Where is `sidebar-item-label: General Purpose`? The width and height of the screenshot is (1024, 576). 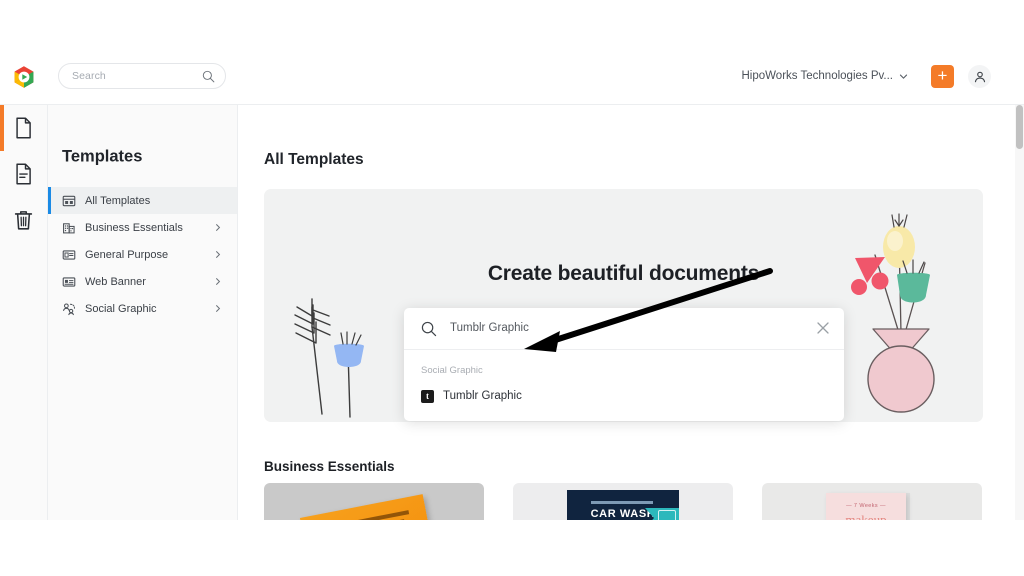 sidebar-item-label: General Purpose is located at coordinates (127, 254).